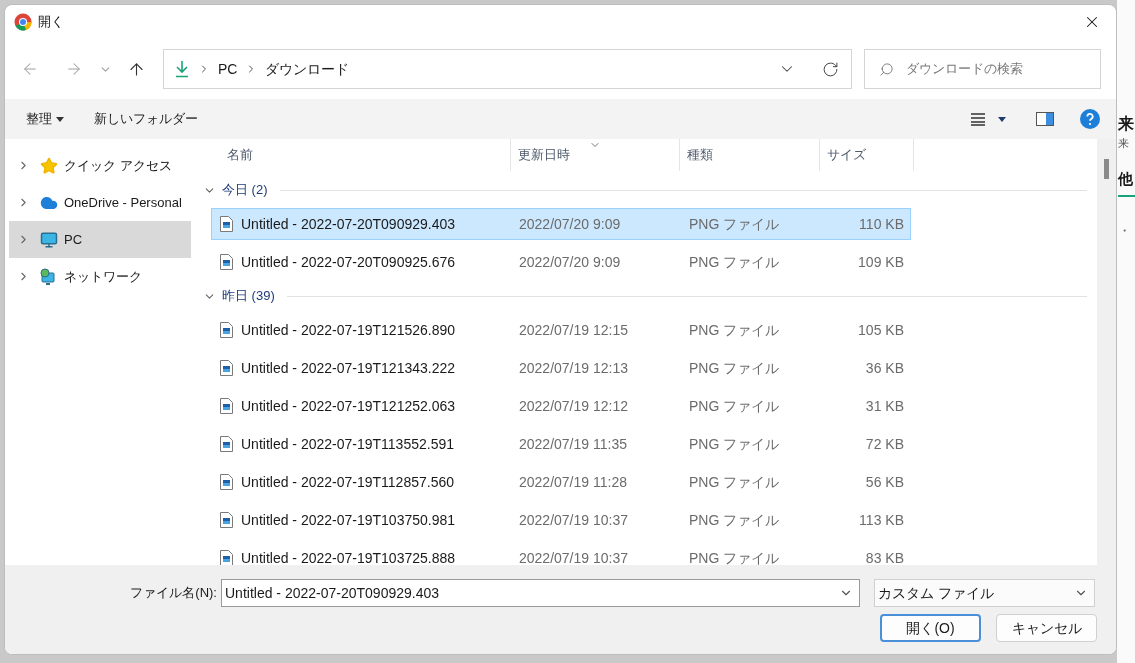  Describe the element at coordinates (573, 330) in the screenshot. I see `file-date: 2022/07/19 12:15` at that location.